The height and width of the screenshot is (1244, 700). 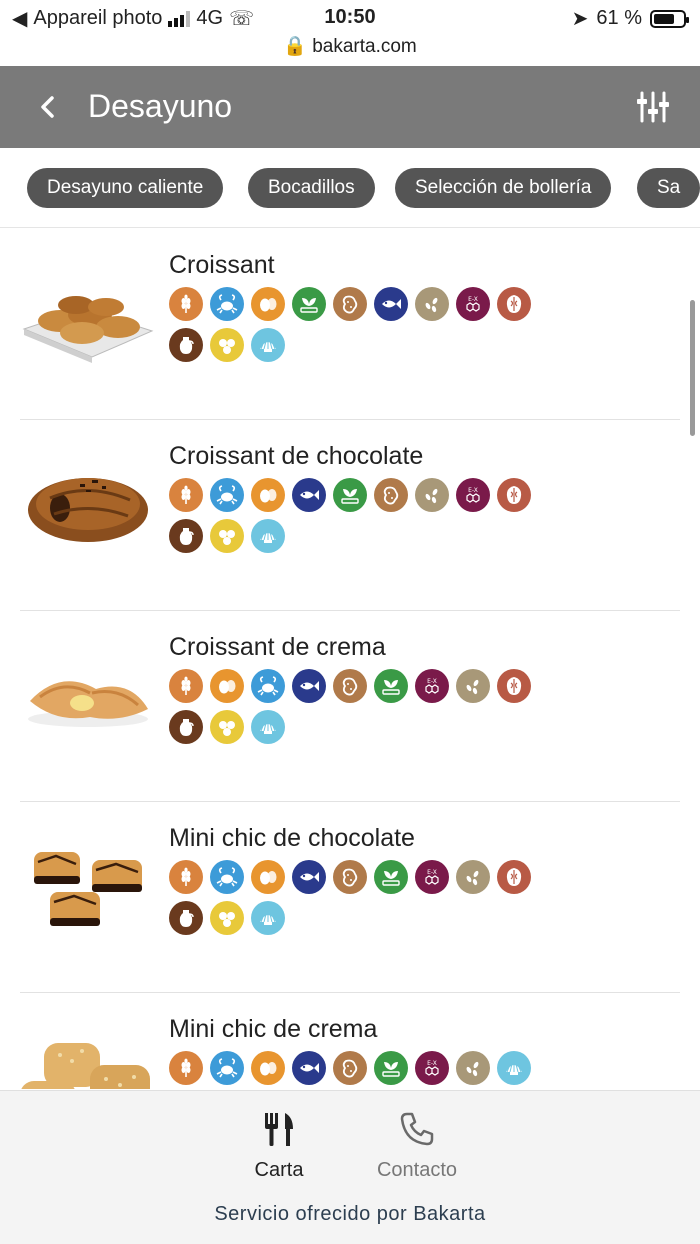 What do you see at coordinates (350, 706) in the screenshot?
I see `product-row: Croissant de crema E-X` at bounding box center [350, 706].